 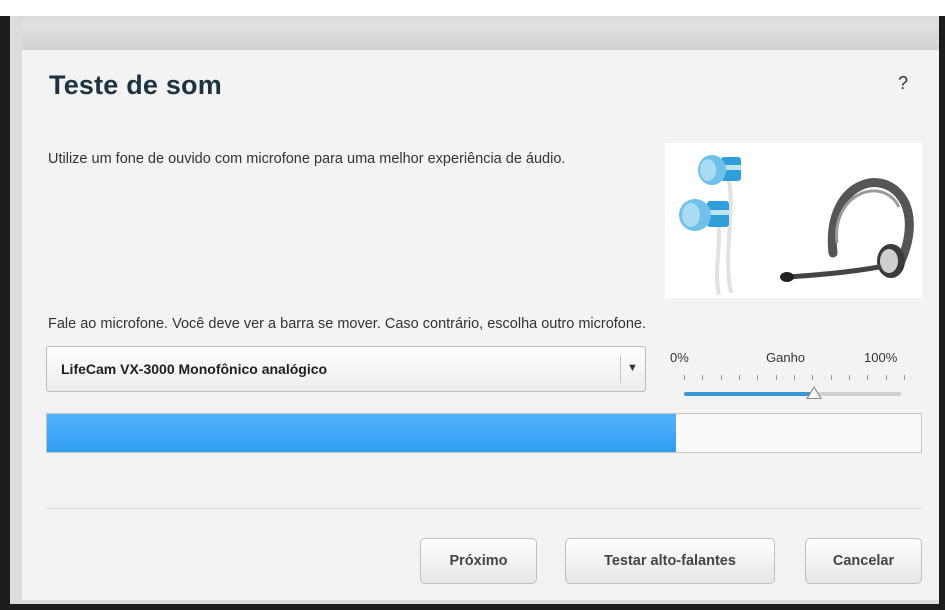 What do you see at coordinates (749, 394) in the screenshot?
I see `gain-track-fill` at bounding box center [749, 394].